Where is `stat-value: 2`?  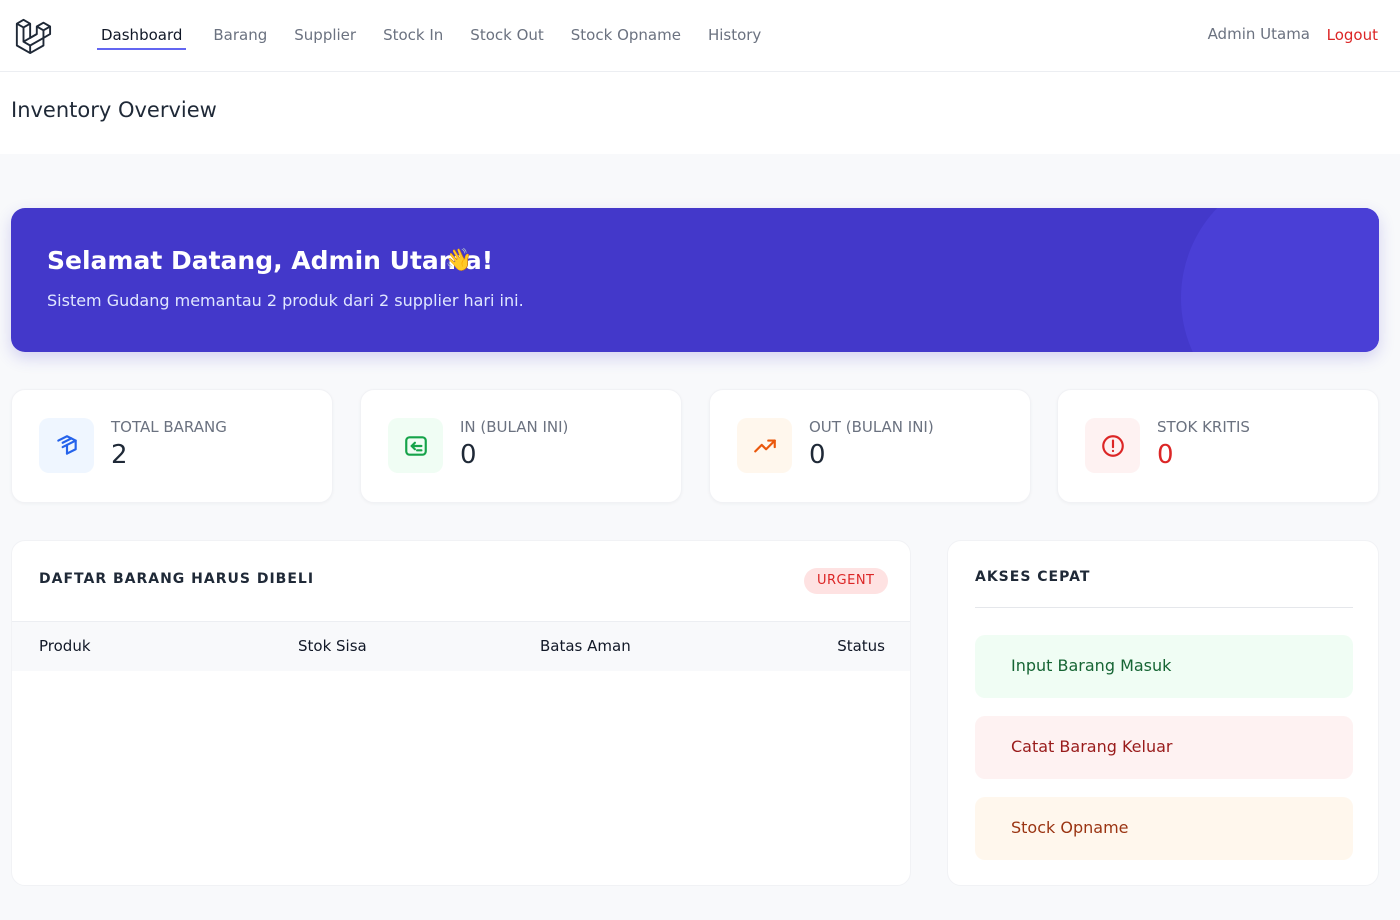
stat-value: 2 is located at coordinates (119, 455).